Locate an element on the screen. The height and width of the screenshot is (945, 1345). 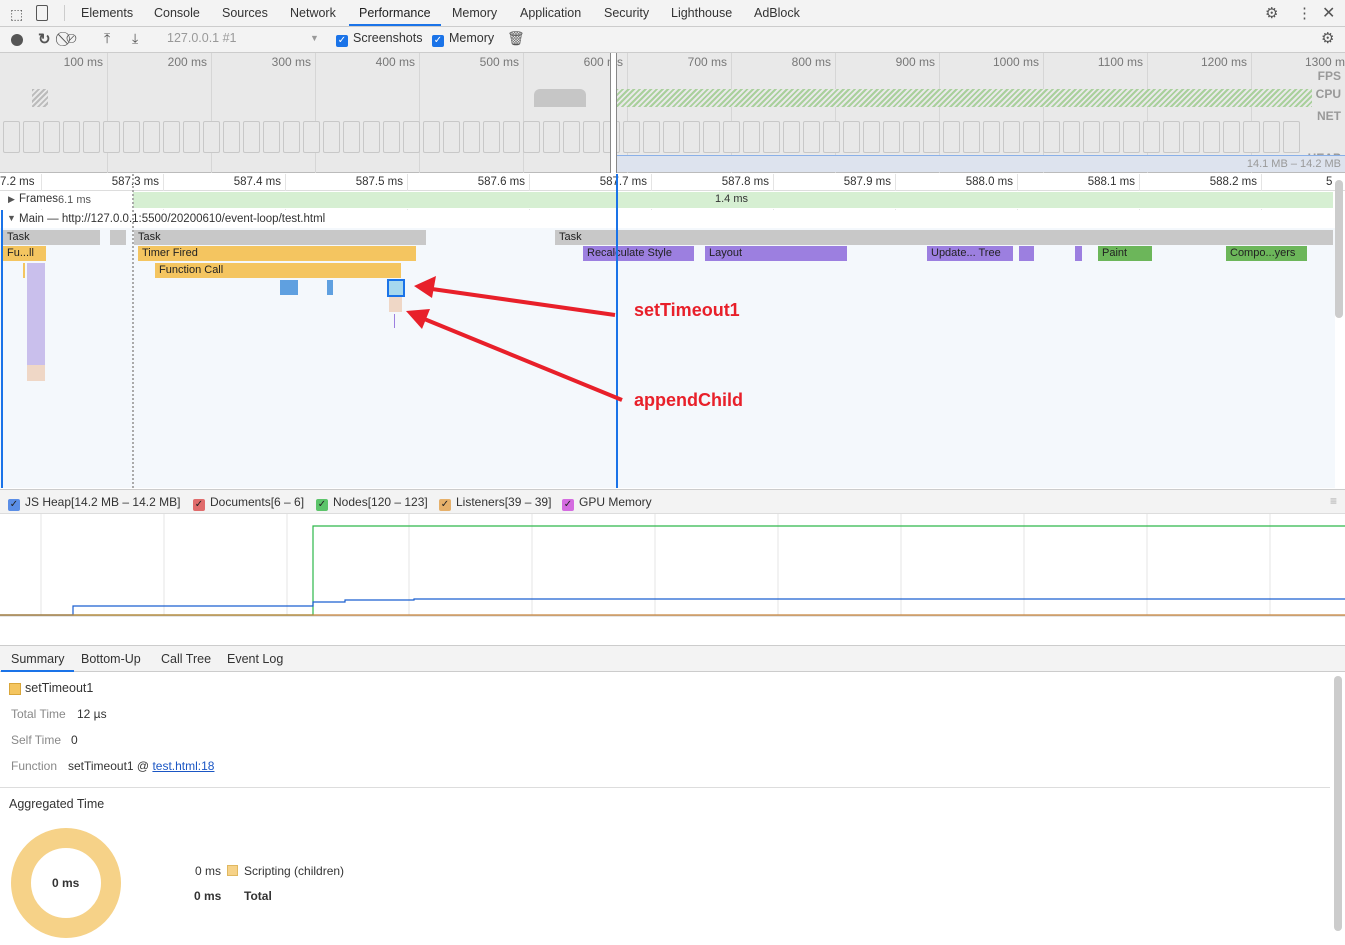
function-name: setTimeout1 @ is located at coordinates (110, 766).